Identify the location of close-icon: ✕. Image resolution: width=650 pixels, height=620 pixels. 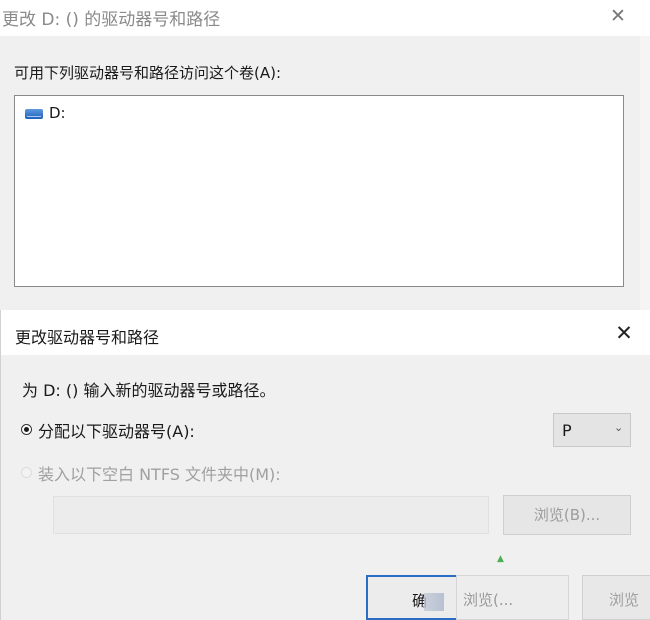
(624, 333).